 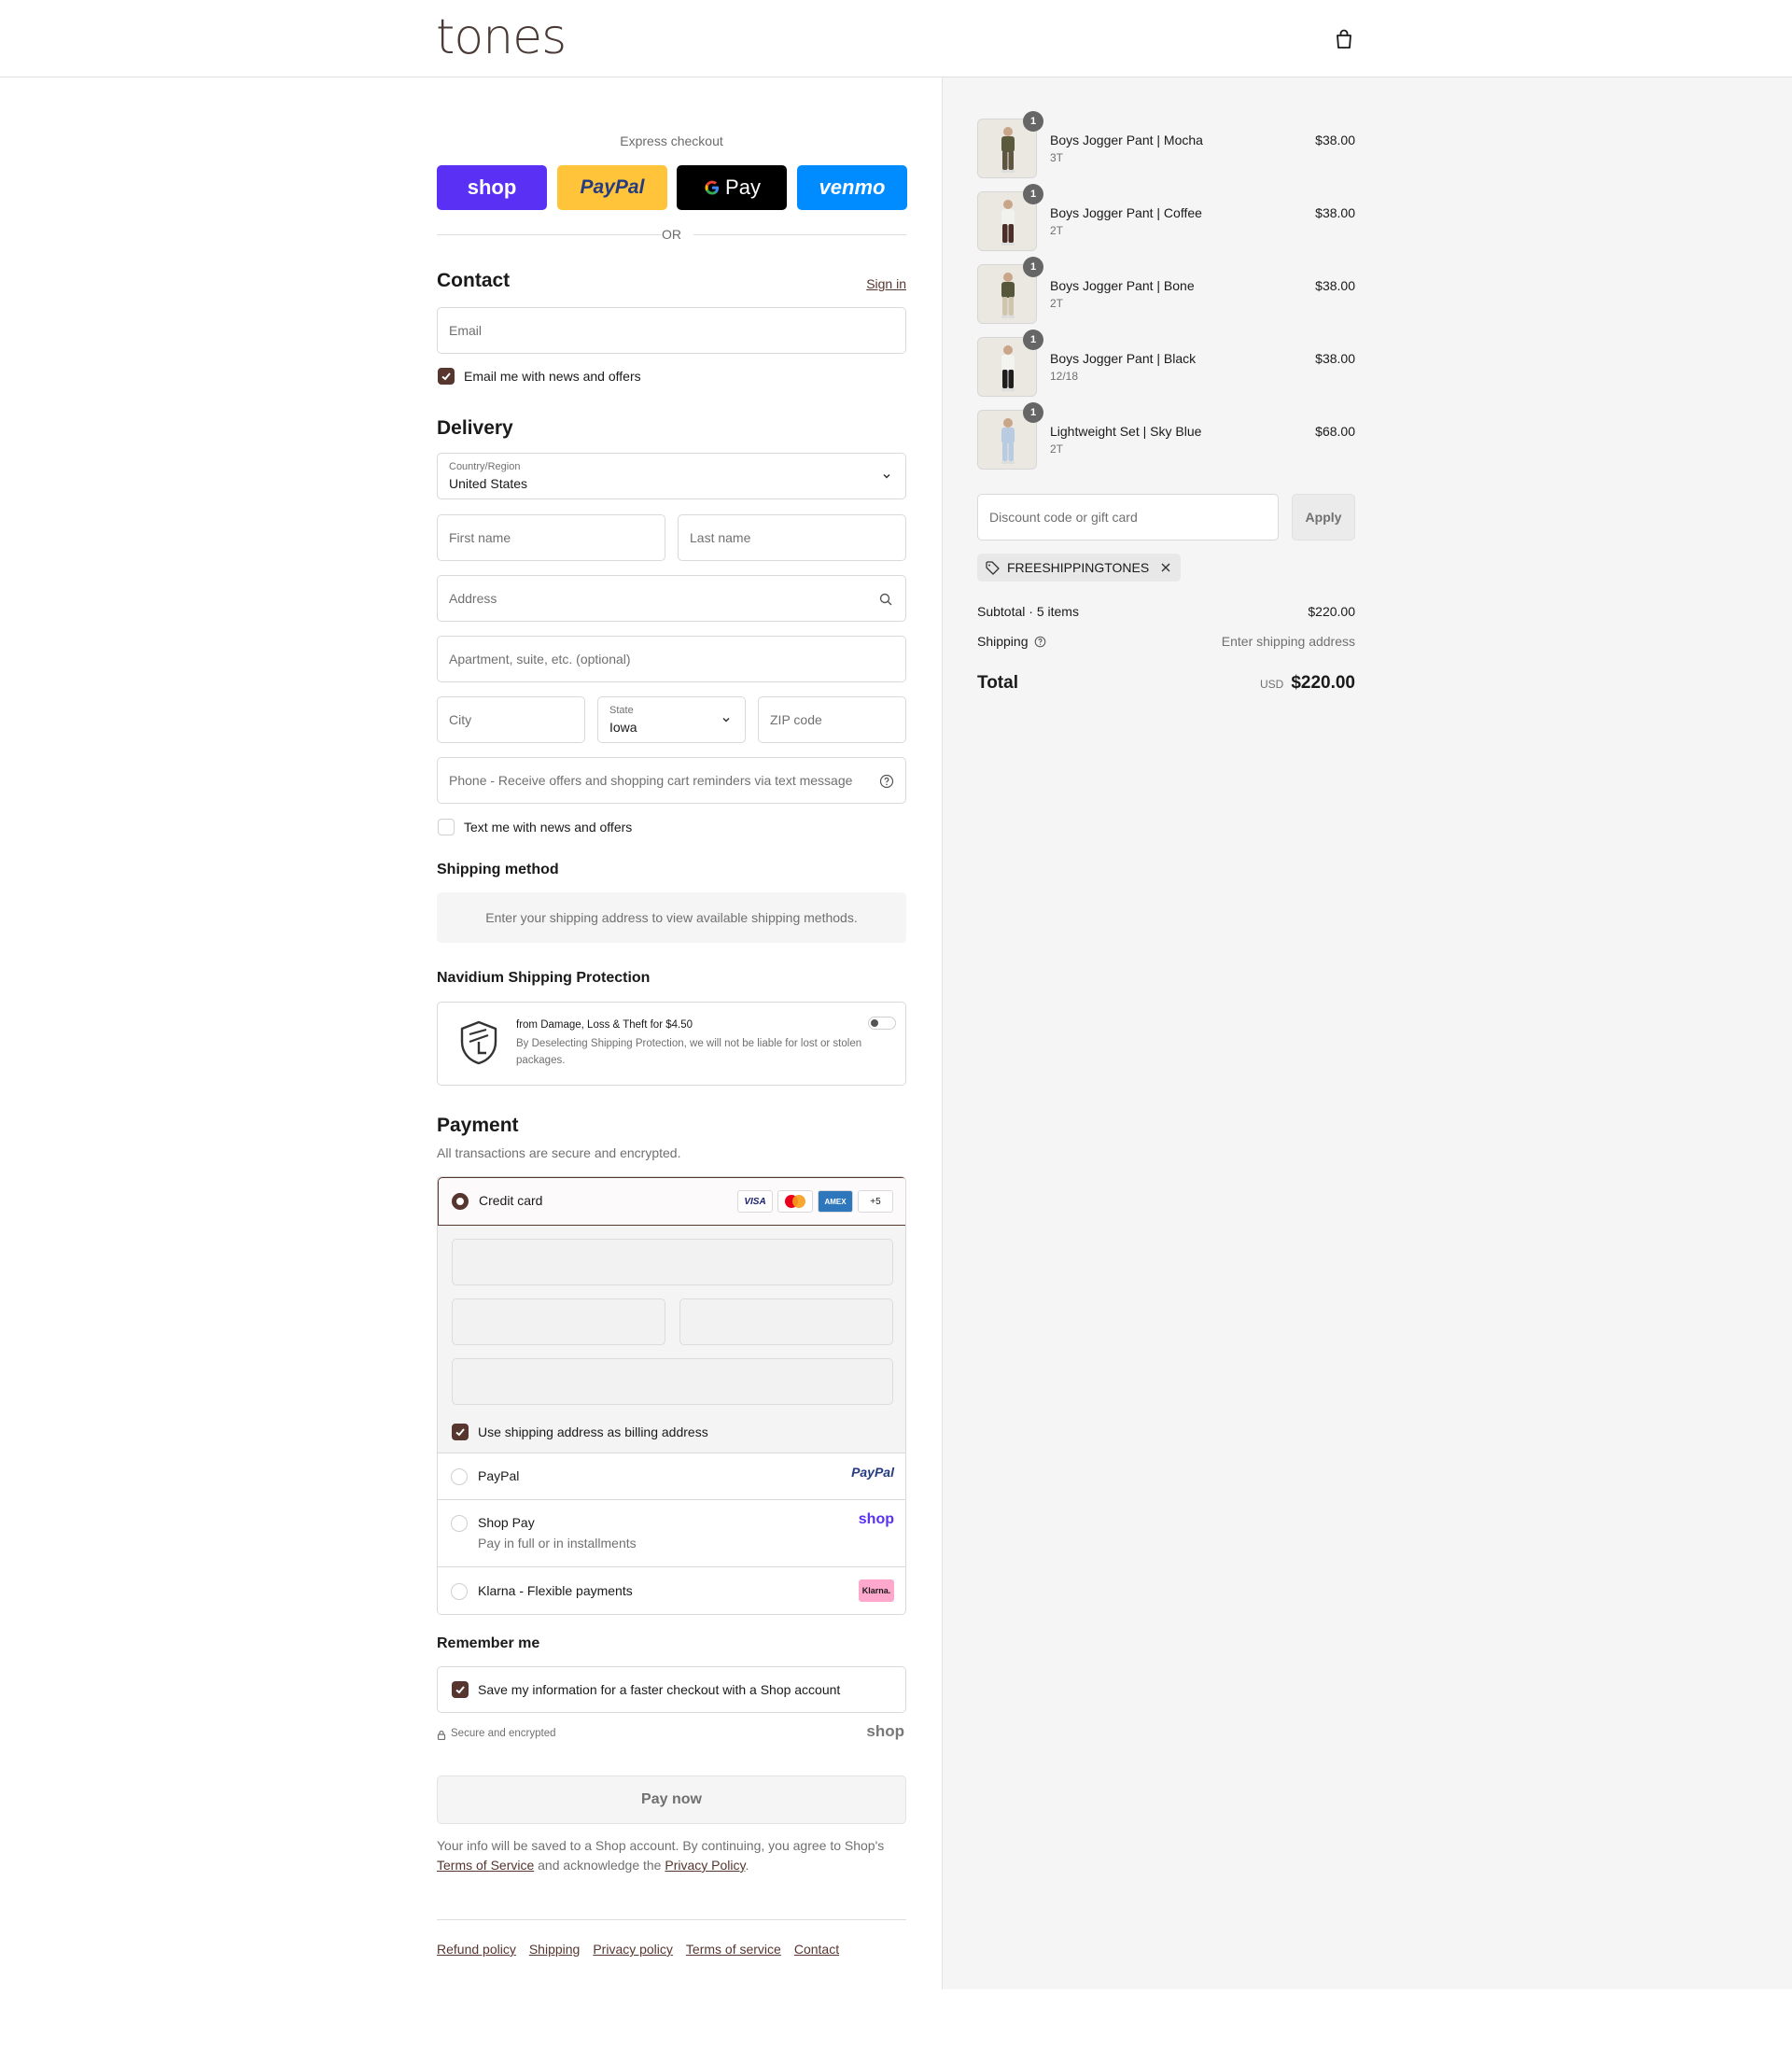 What do you see at coordinates (459, 1523) in the screenshot?
I see `shop-pay-radio` at bounding box center [459, 1523].